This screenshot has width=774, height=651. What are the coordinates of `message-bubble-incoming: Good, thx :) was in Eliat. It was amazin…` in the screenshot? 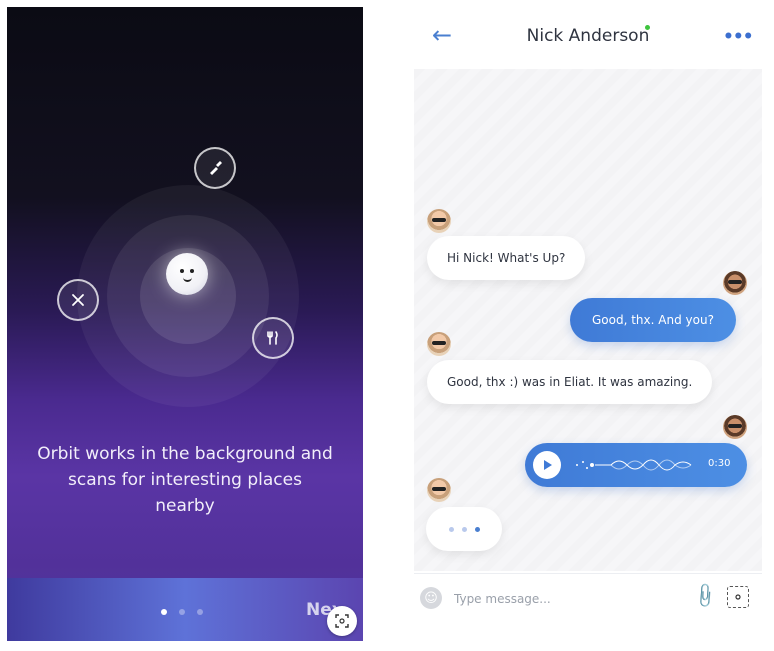 It's located at (570, 382).